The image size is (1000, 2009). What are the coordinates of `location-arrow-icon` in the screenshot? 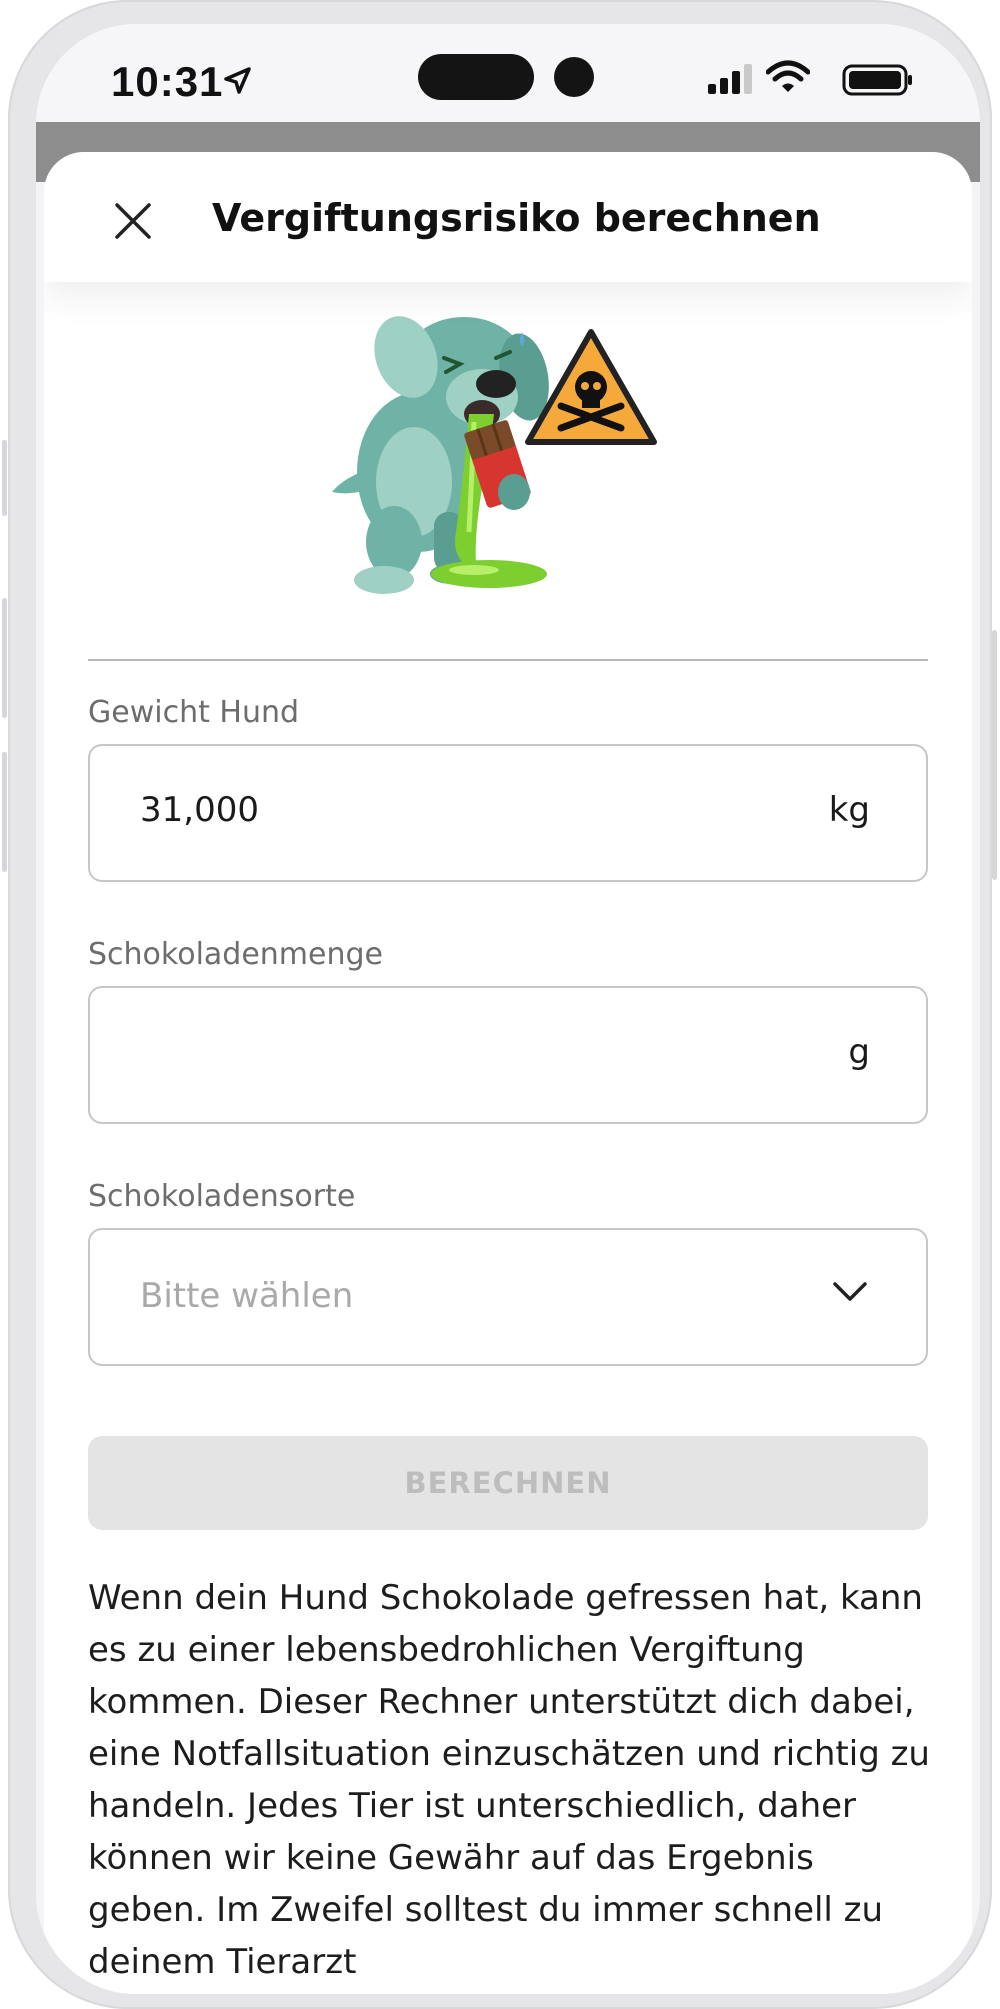 It's located at (237, 83).